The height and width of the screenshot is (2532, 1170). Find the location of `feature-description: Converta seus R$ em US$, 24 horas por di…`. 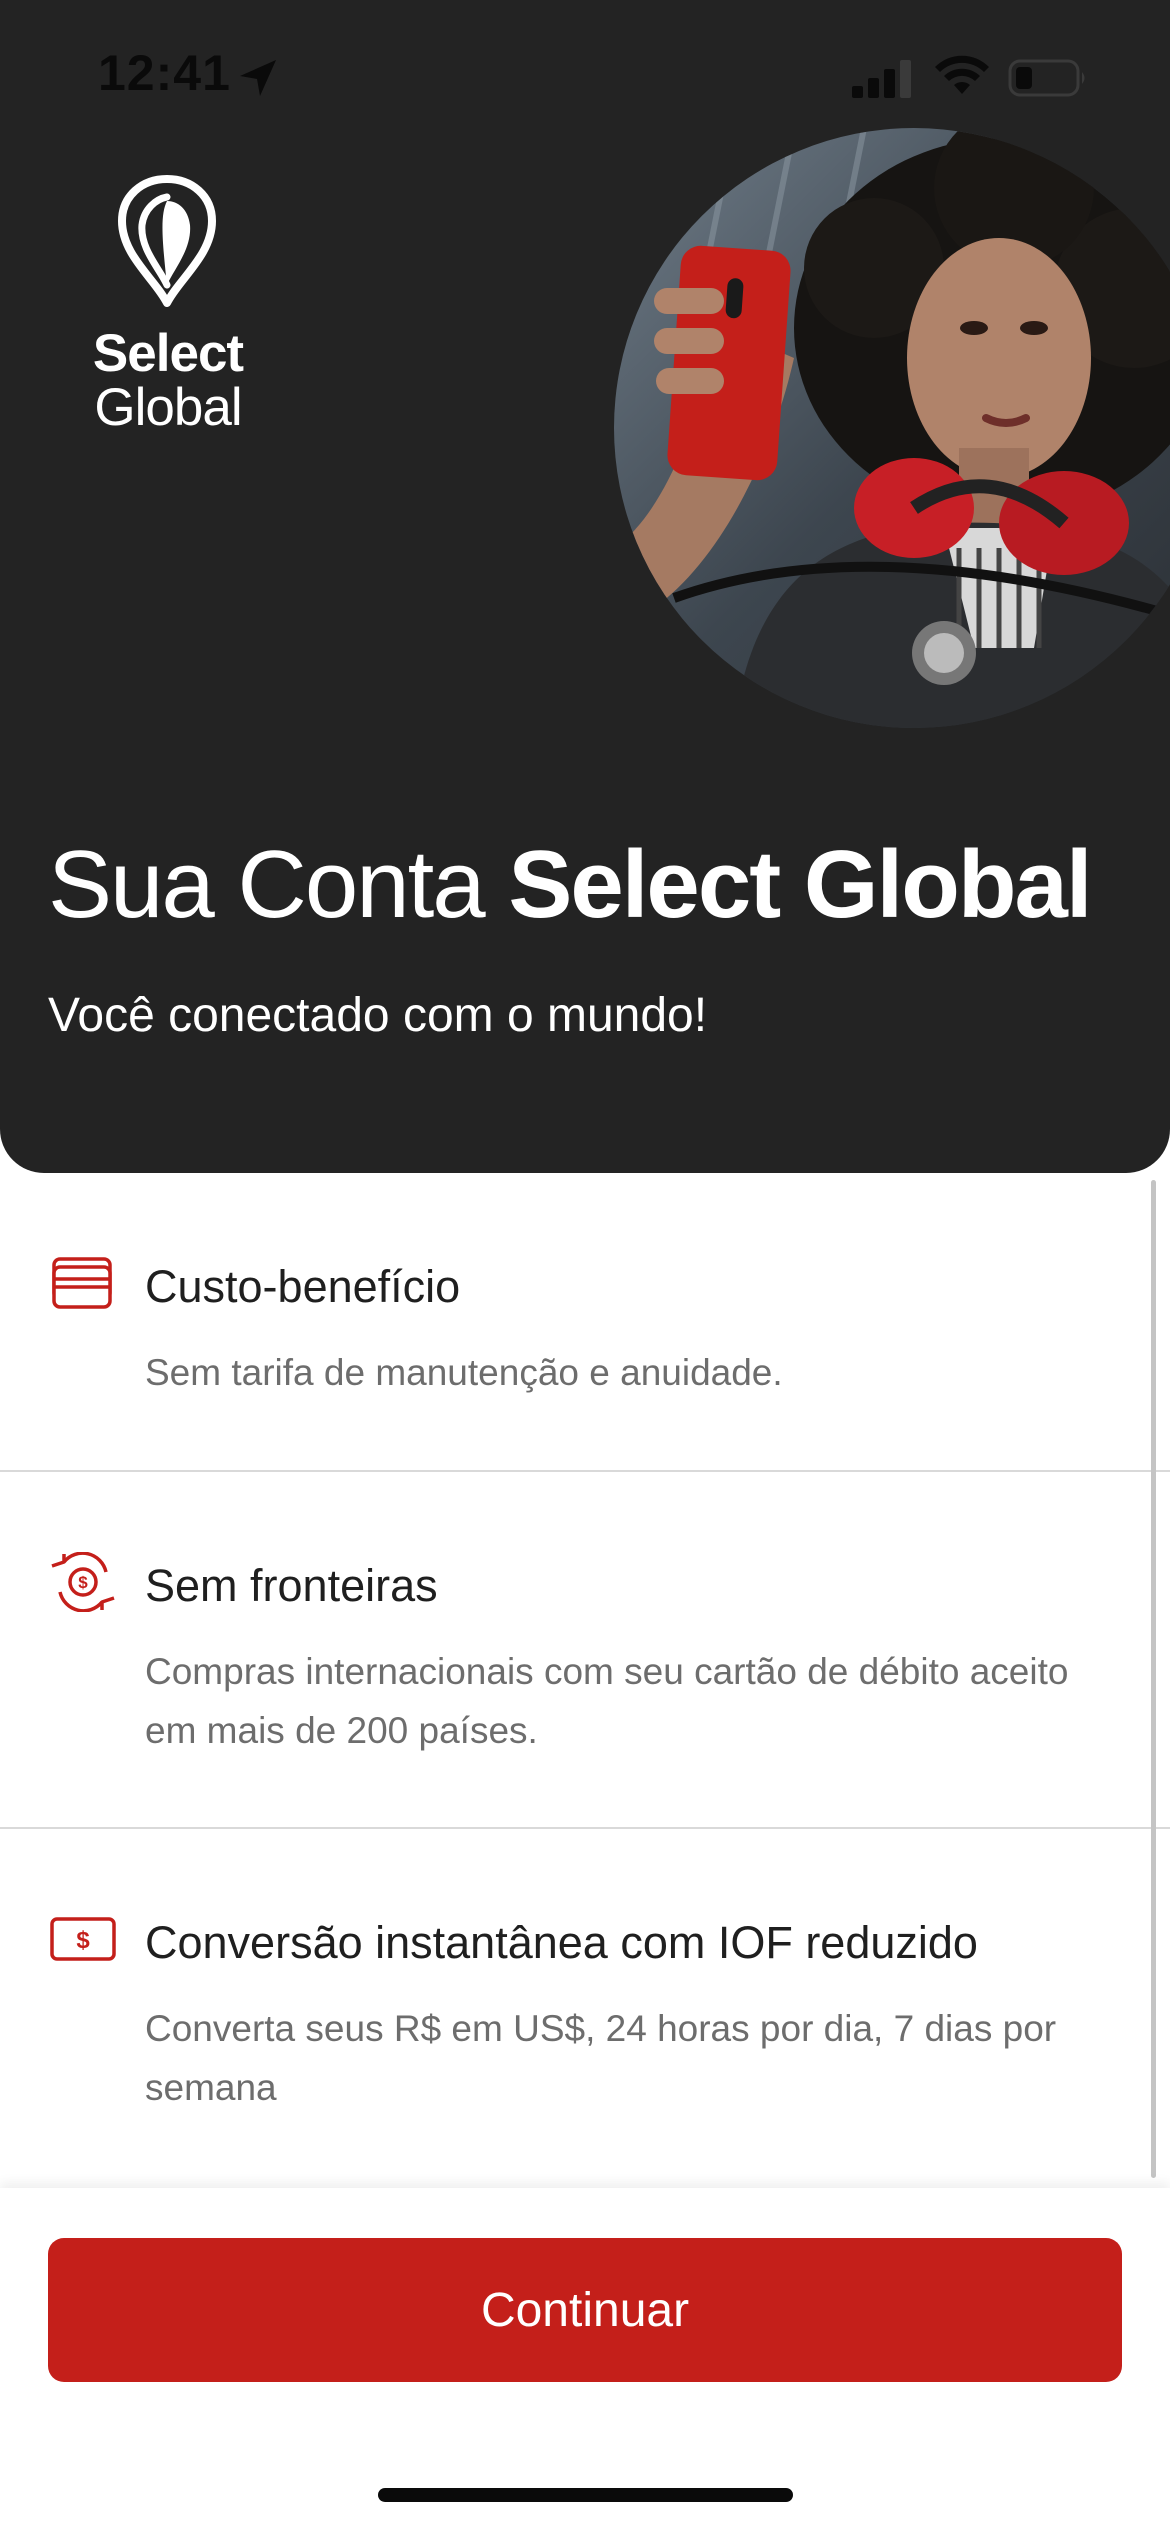

feature-description: Converta seus R$ em US$, 24 horas por di… is located at coordinates (601, 2058).